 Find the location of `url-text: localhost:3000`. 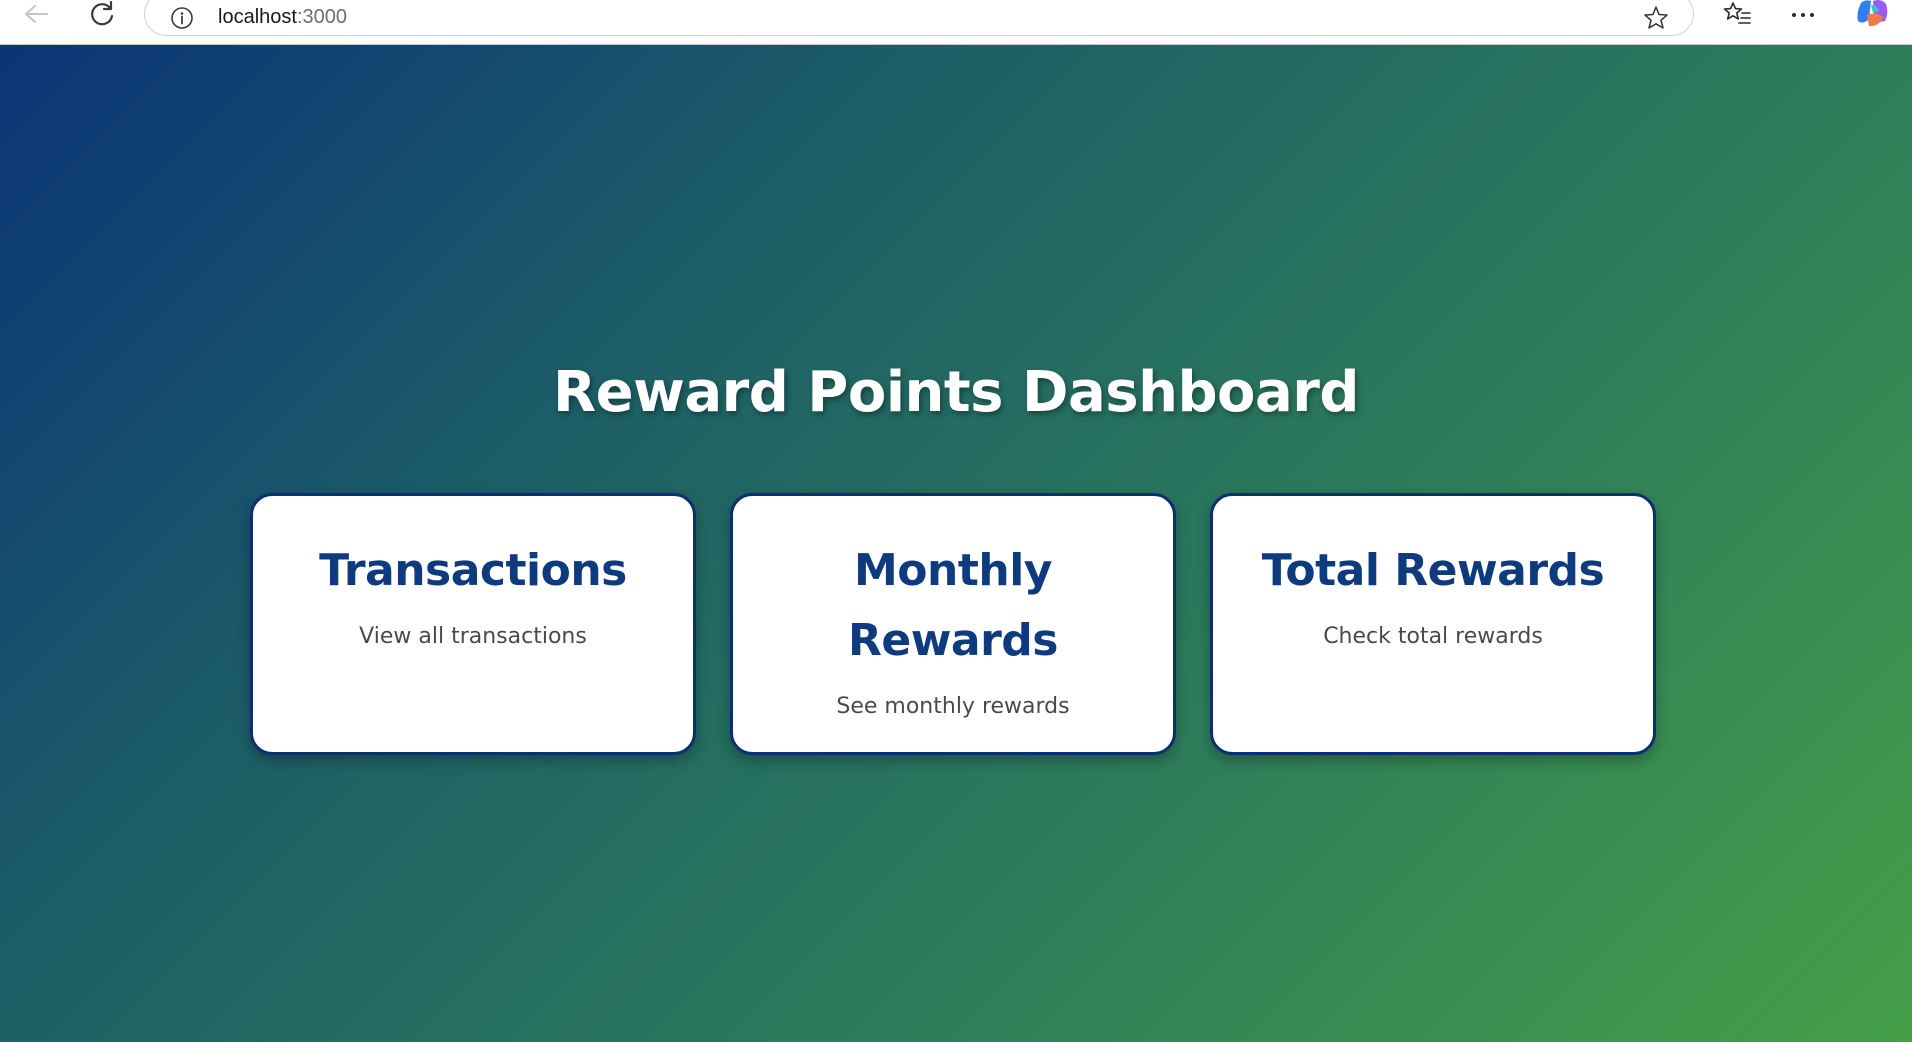

url-text: localhost:3000 is located at coordinates (282, 17).